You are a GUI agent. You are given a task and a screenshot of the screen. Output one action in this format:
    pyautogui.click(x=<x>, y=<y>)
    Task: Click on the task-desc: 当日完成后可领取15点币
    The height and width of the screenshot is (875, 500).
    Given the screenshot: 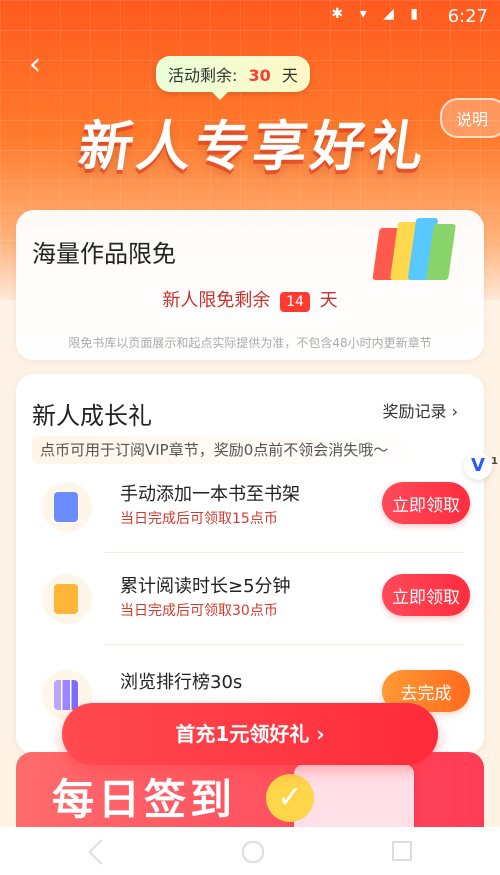 What is the action you would take?
    pyautogui.click(x=199, y=519)
    